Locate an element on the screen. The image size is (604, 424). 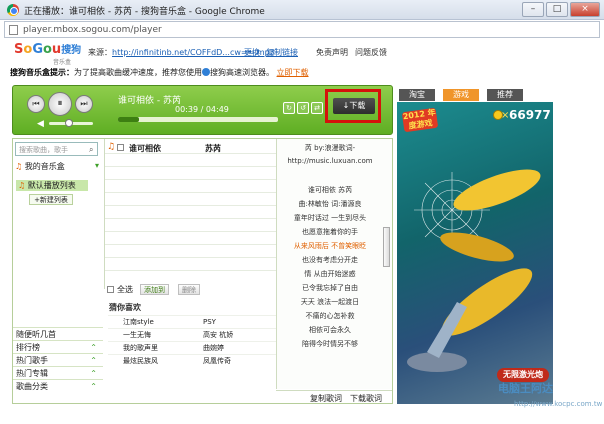
window-controls: – □ × is located at coordinates (561, 9).